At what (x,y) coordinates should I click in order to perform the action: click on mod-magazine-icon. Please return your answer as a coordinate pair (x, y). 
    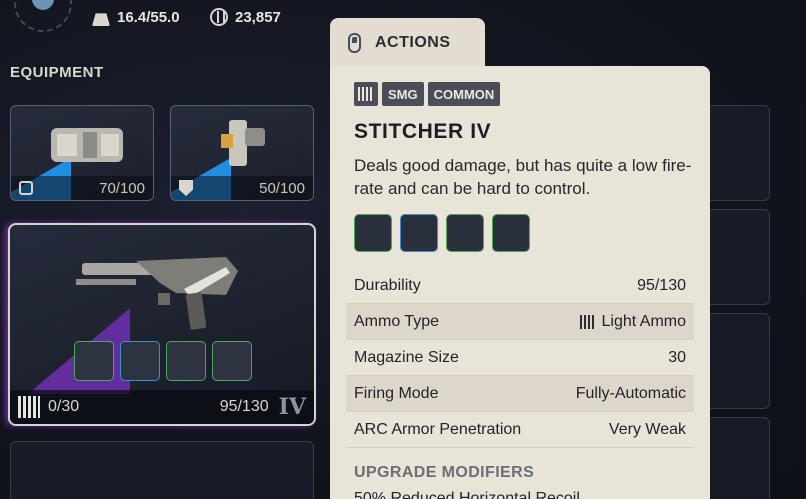
    Looking at the image, I should click on (465, 233).